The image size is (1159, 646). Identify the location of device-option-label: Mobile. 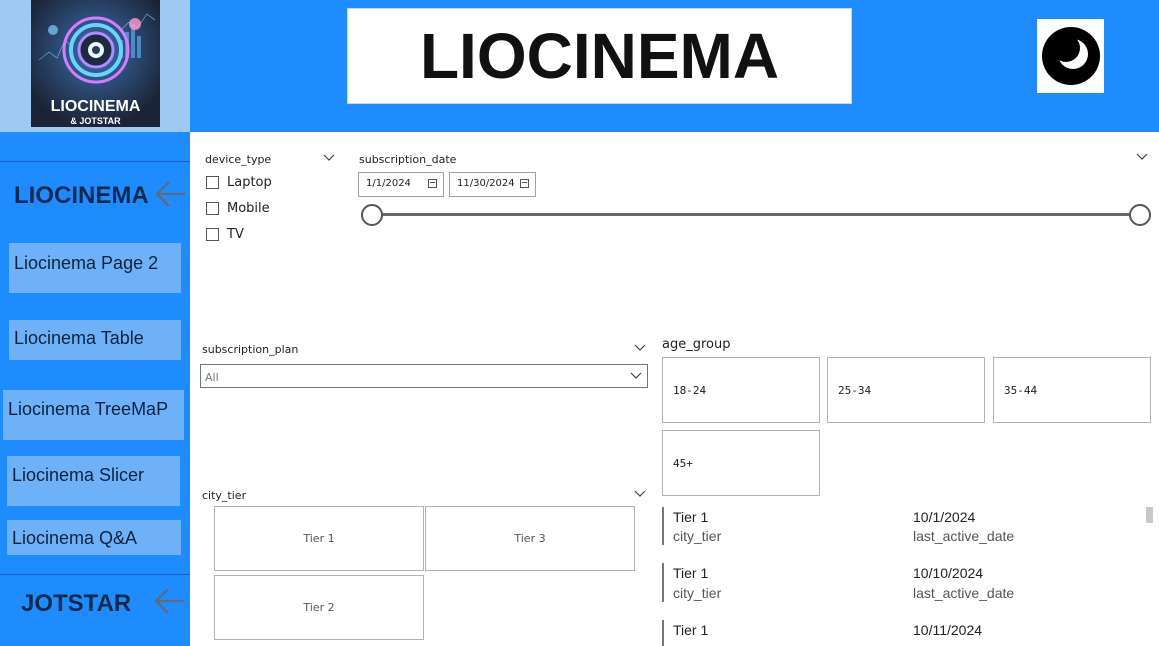
(248, 208).